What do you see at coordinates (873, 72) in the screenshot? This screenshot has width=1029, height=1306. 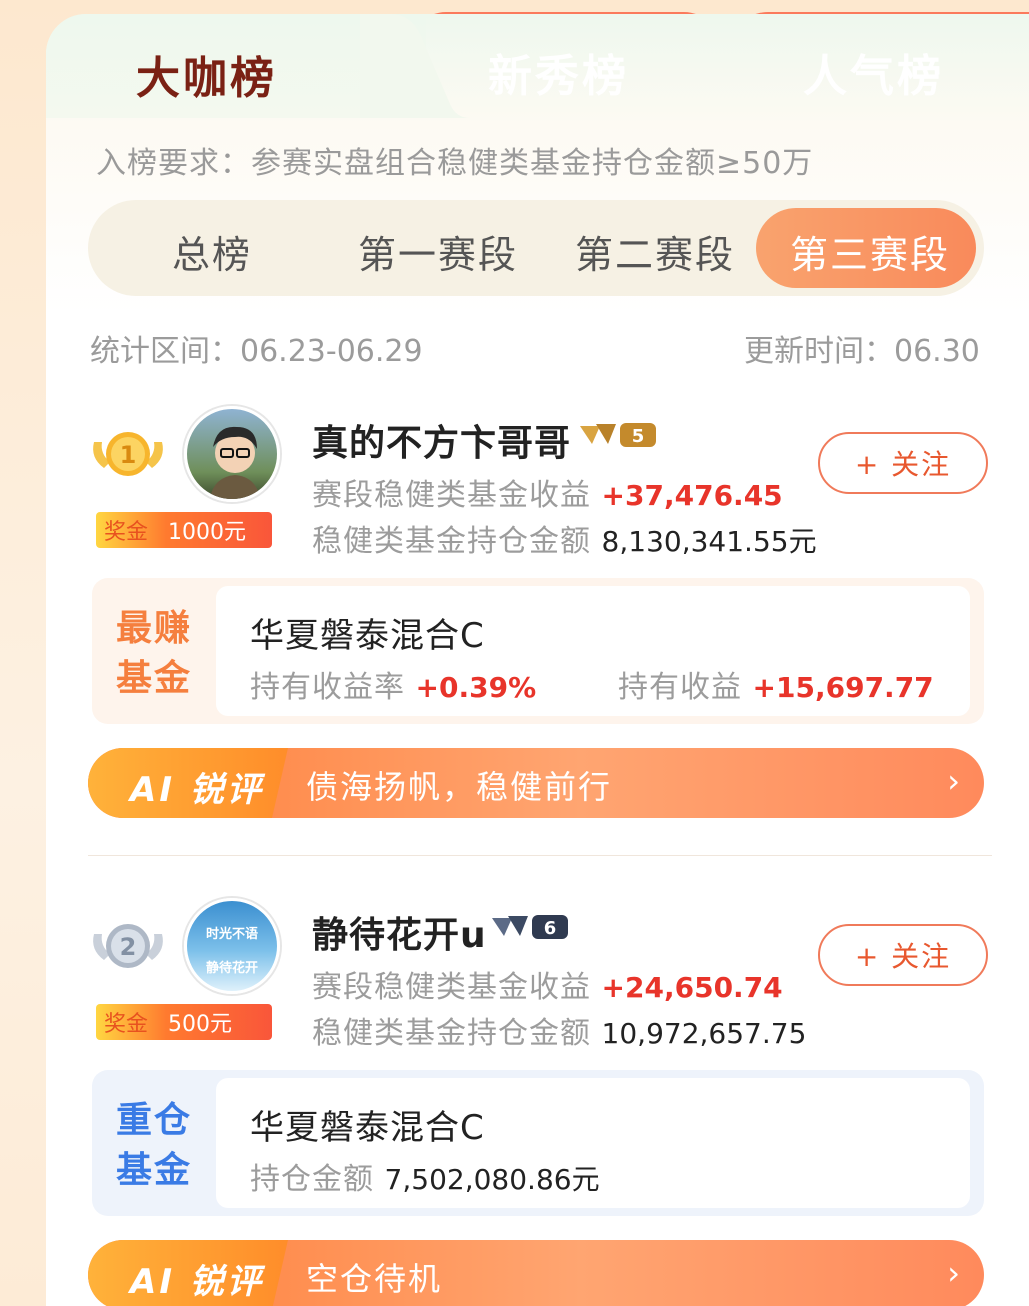 I see `tab-popular: 人气榜` at bounding box center [873, 72].